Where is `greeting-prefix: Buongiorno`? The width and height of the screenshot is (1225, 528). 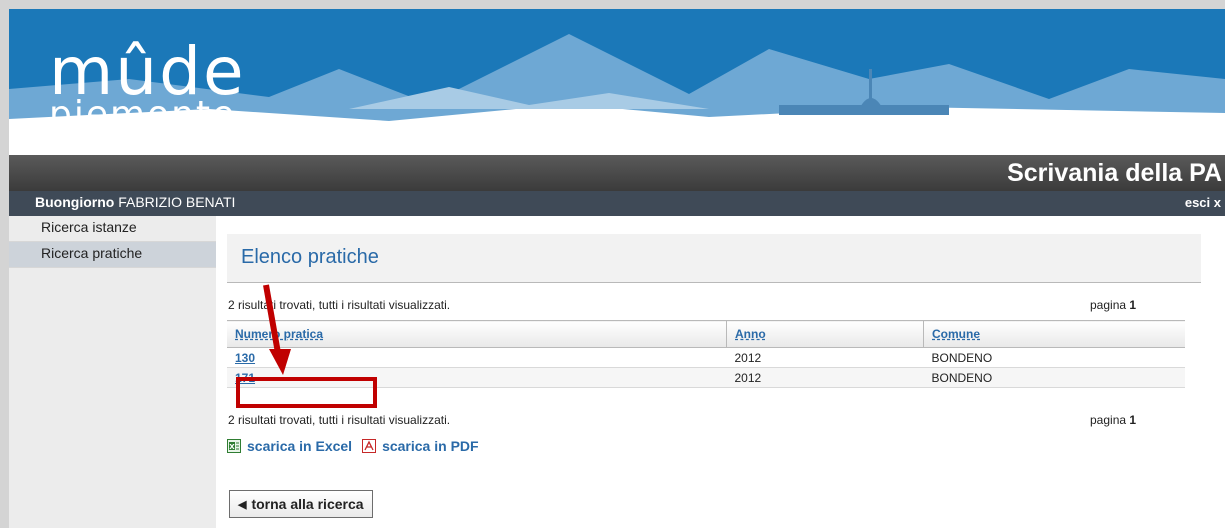
greeting-prefix: Buongiorno is located at coordinates (75, 202).